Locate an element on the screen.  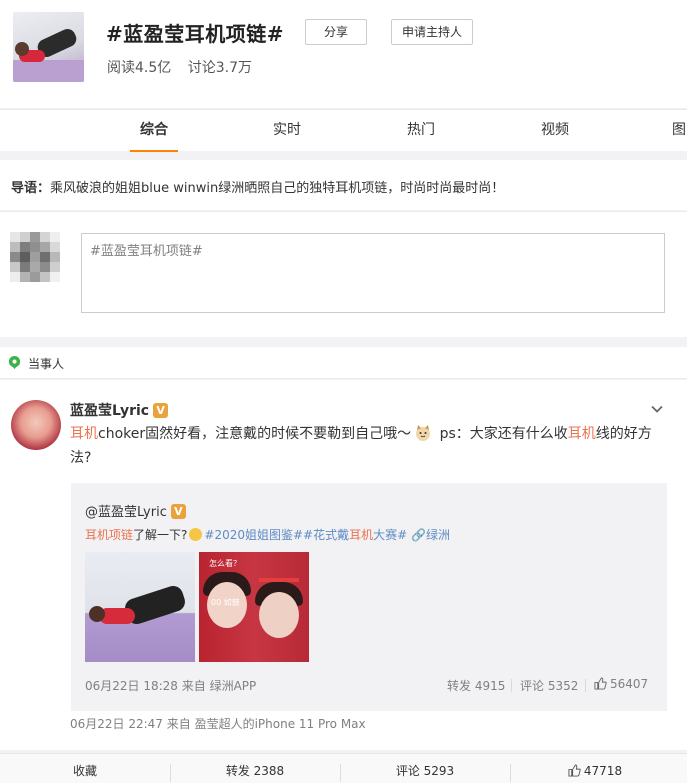
hashtag-link: #2020姐姐图鉴# is located at coordinates (253, 535).